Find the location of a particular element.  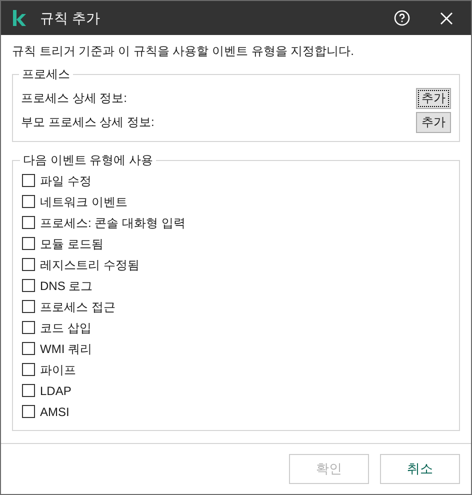

group-title: 다음 이벤트 유형에 사용 is located at coordinates (88, 160).